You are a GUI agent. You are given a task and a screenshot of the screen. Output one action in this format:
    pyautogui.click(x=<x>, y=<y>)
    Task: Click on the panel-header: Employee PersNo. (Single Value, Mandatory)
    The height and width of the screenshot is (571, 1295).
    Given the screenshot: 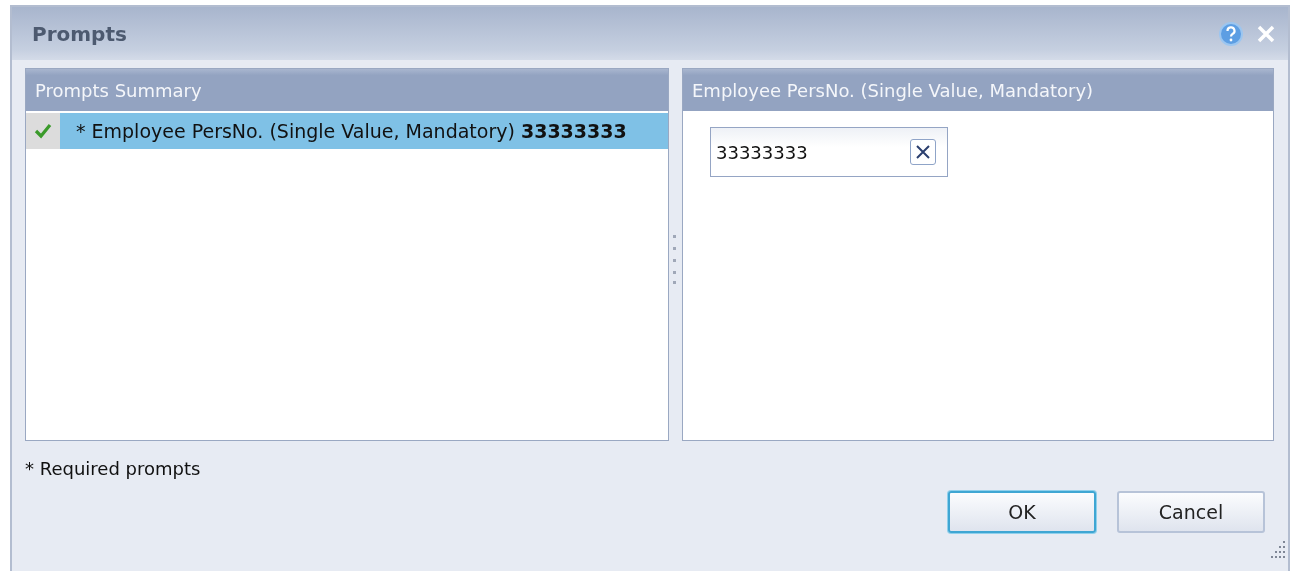 What is the action you would take?
    pyautogui.click(x=978, y=90)
    